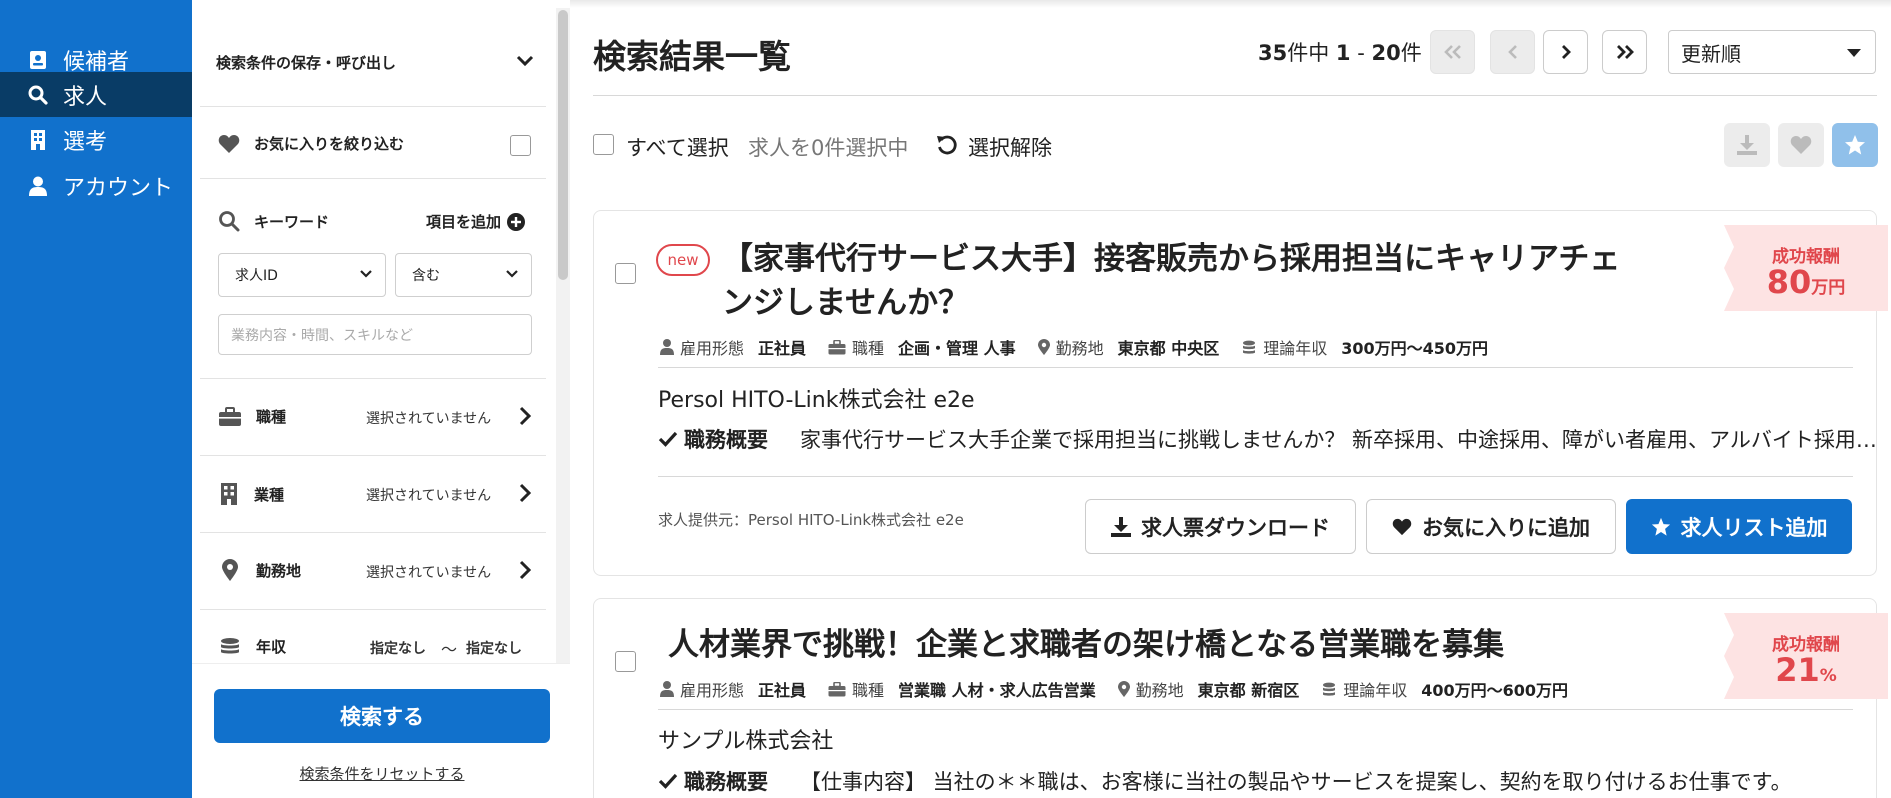 The width and height of the screenshot is (1891, 798). Describe the element at coordinates (1854, 53) in the screenshot. I see `caret-down-icon` at that location.